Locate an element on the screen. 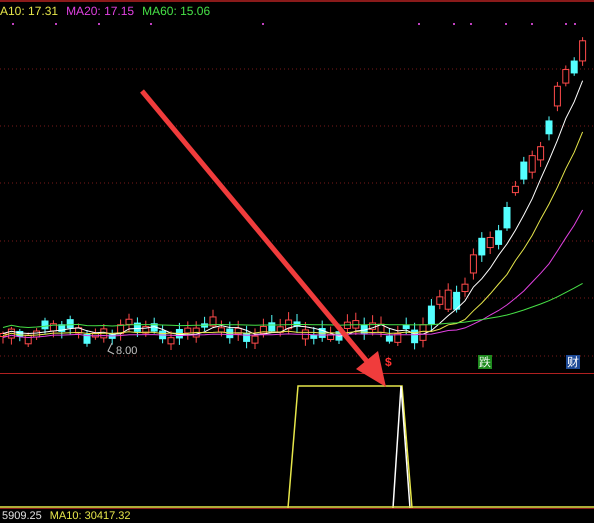 The image size is (594, 523). signal-mark: $ is located at coordinates (388, 362).